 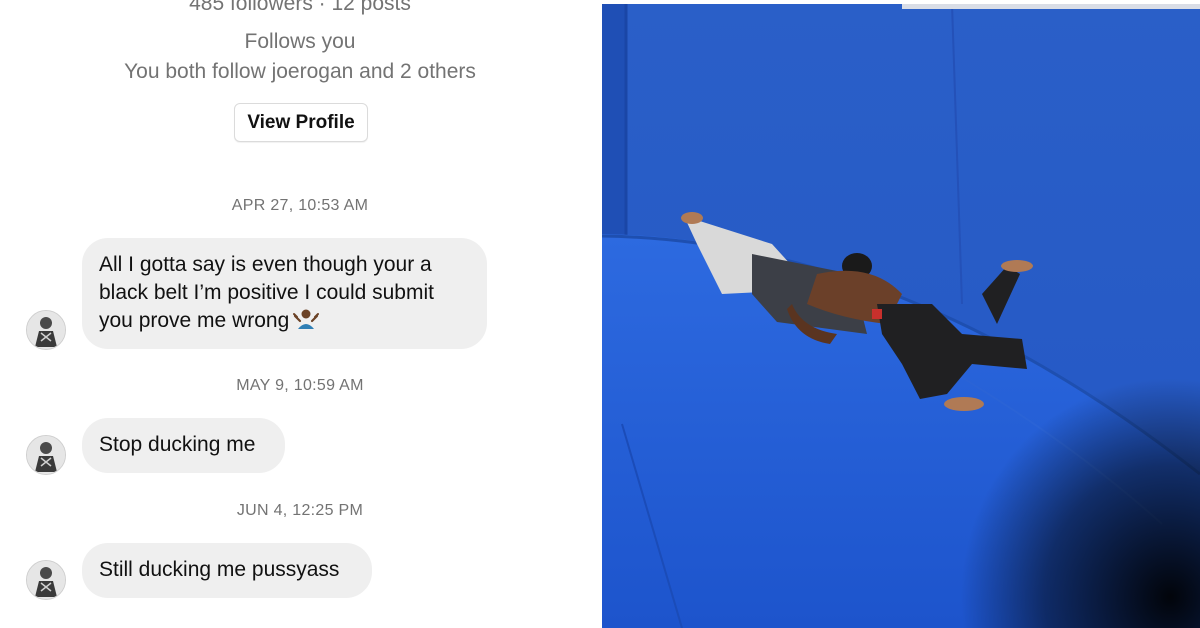 What do you see at coordinates (301, 122) in the screenshot?
I see `view-profile-button: View Profile` at bounding box center [301, 122].